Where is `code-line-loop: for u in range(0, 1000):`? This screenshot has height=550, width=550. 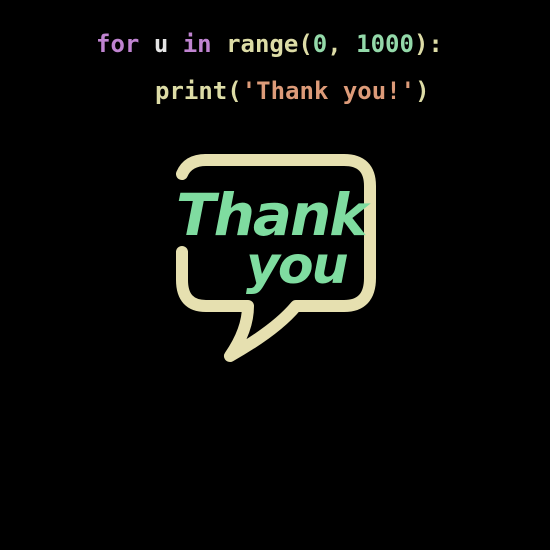 code-line-loop: for u in range(0, 1000): is located at coordinates (269, 44).